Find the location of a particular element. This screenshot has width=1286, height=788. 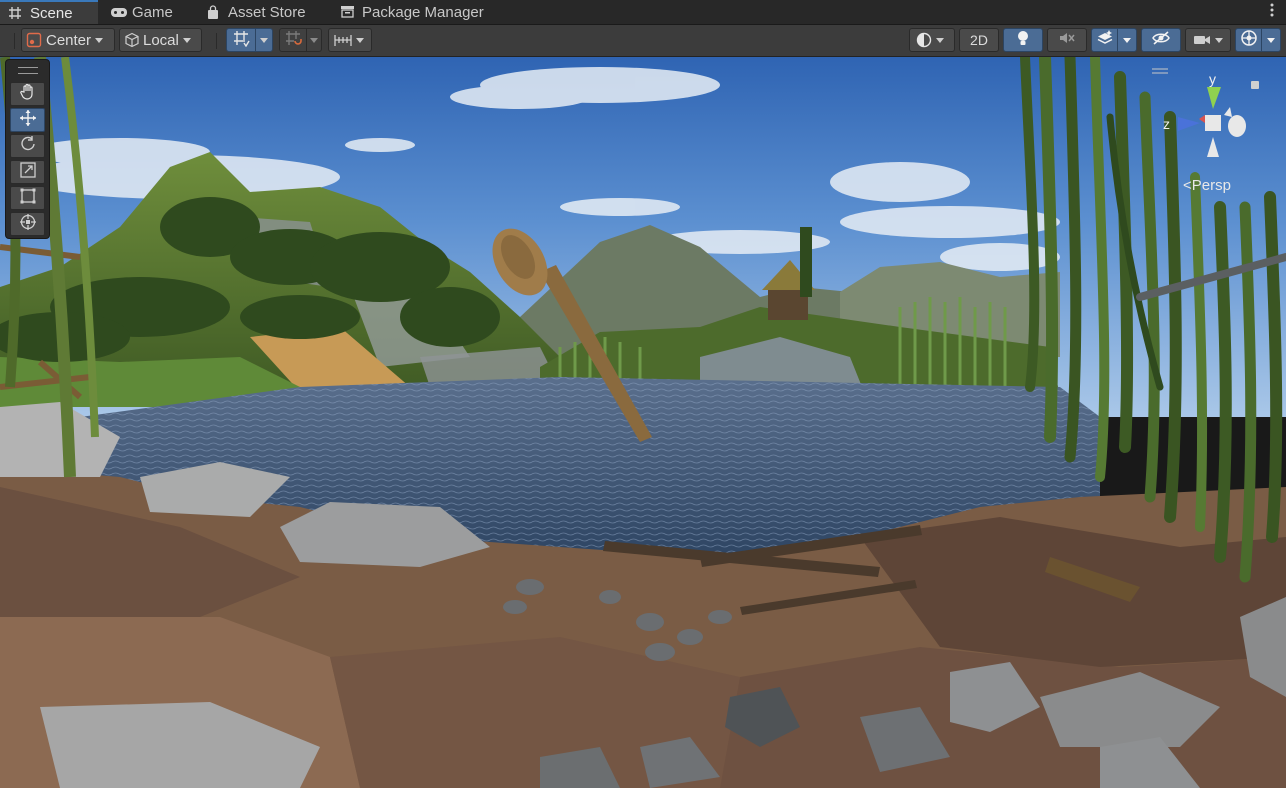

tab-scene: Scene is located at coordinates (49, 12).